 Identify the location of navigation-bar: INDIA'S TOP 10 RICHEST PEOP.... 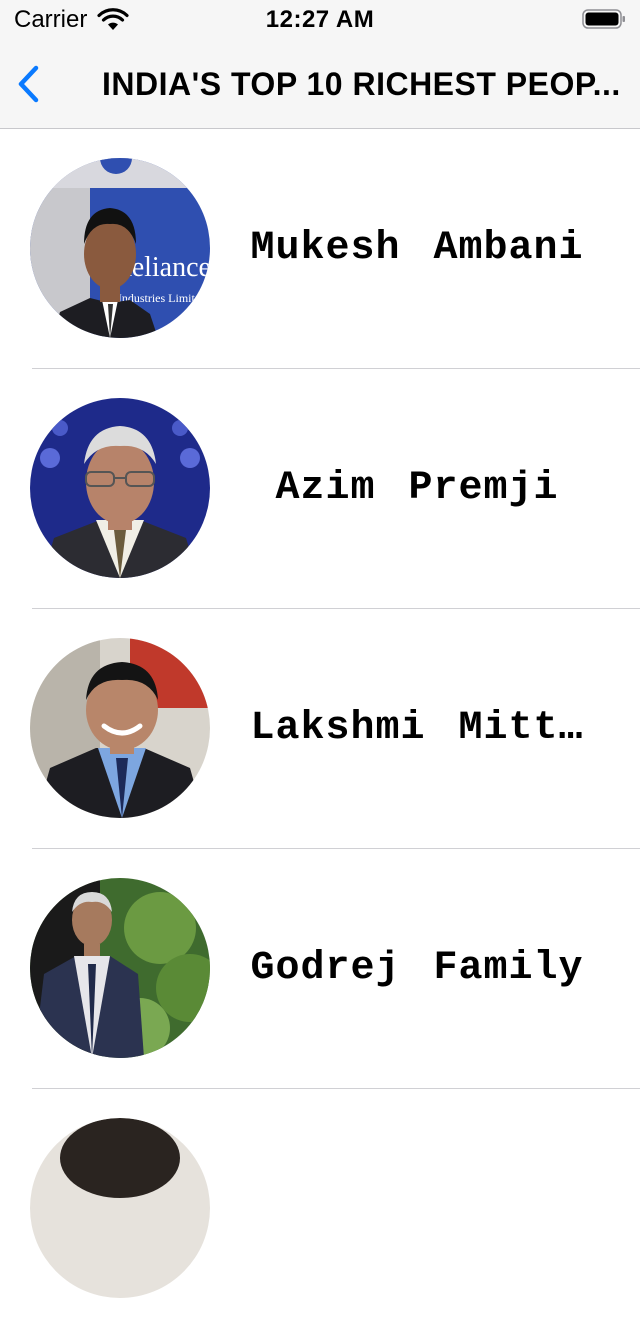
(320, 84).